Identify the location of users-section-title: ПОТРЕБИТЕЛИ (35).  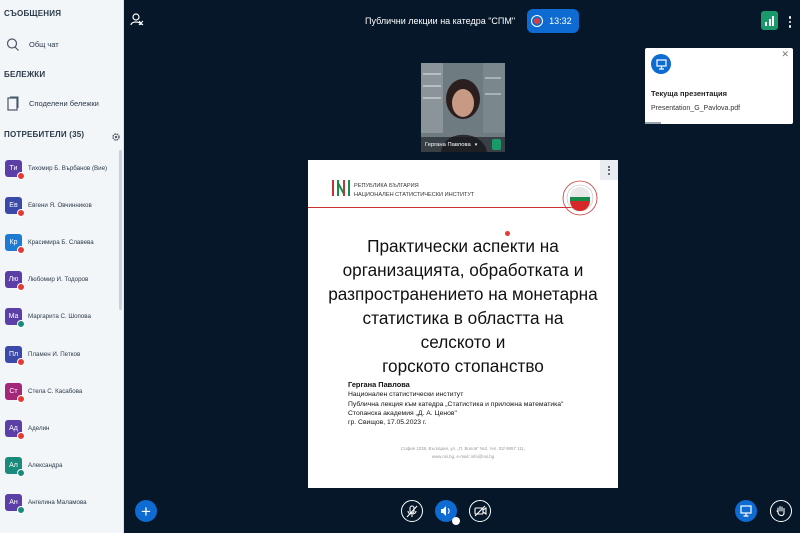
(44, 134).